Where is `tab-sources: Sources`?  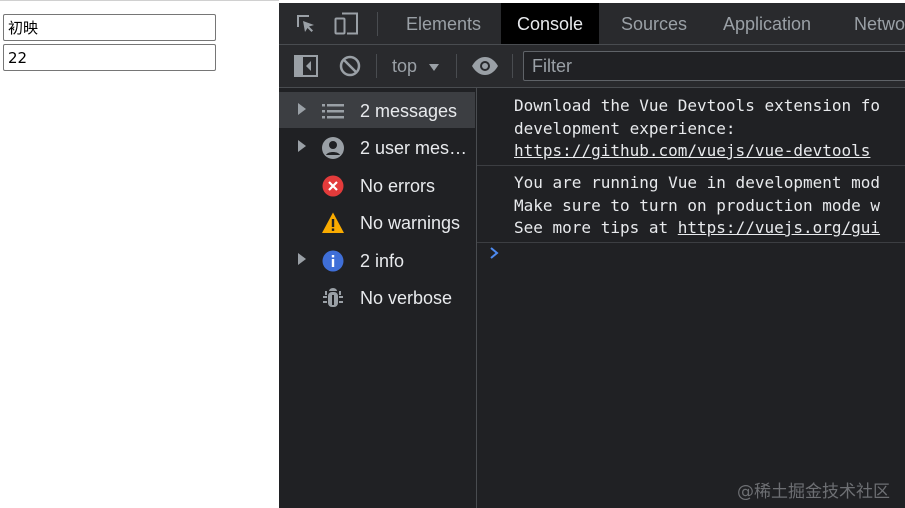
tab-sources: Sources is located at coordinates (654, 23).